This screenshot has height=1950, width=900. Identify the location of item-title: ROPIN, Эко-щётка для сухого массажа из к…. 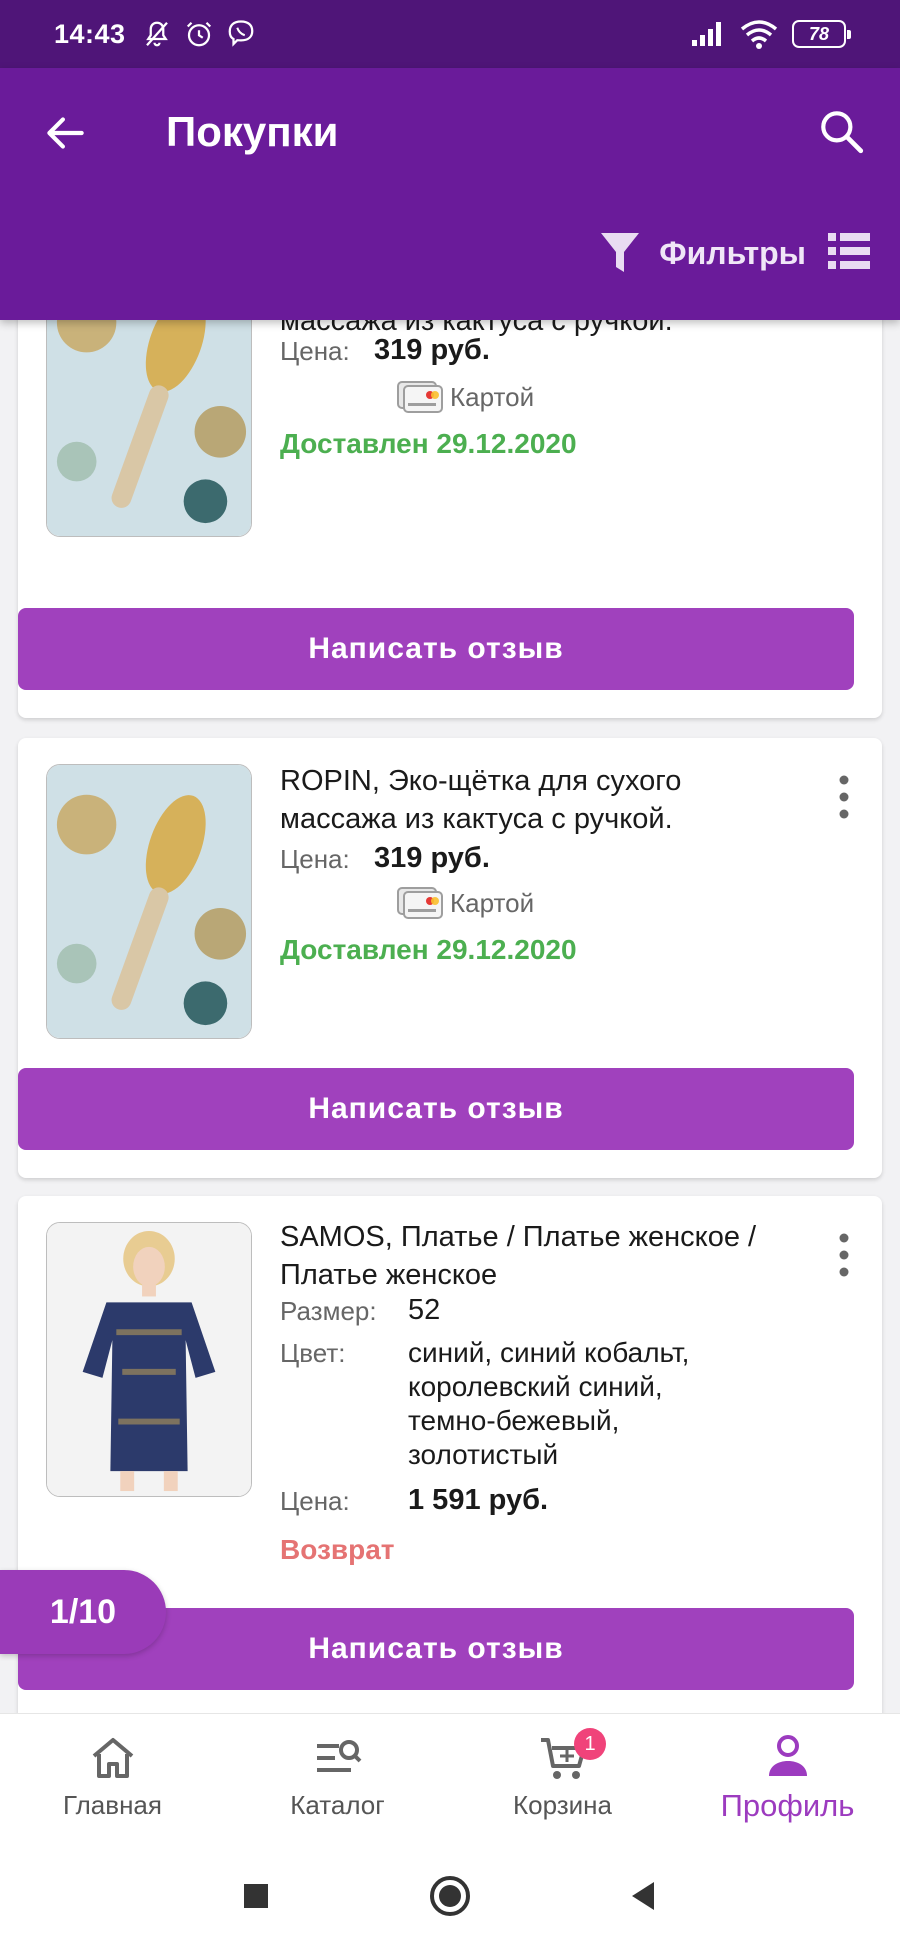
(540, 800).